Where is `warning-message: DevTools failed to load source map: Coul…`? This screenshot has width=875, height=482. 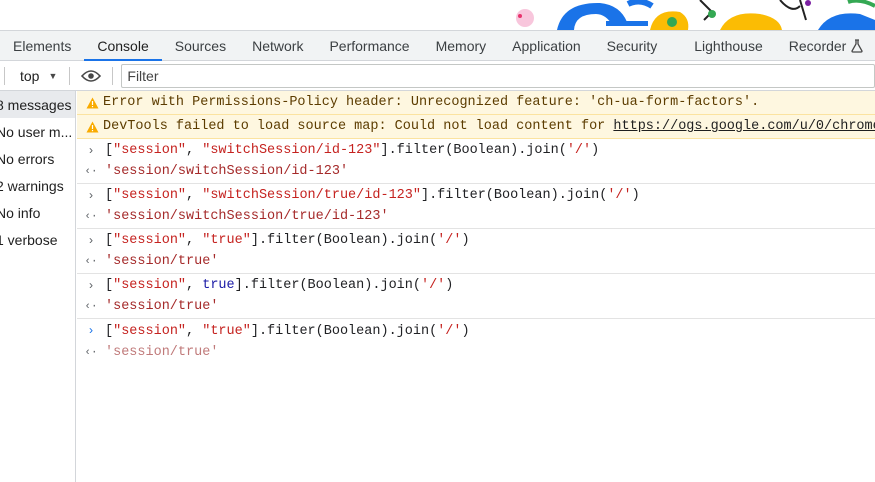
warning-message: DevTools failed to load source map: Coul… is located at coordinates (476, 127).